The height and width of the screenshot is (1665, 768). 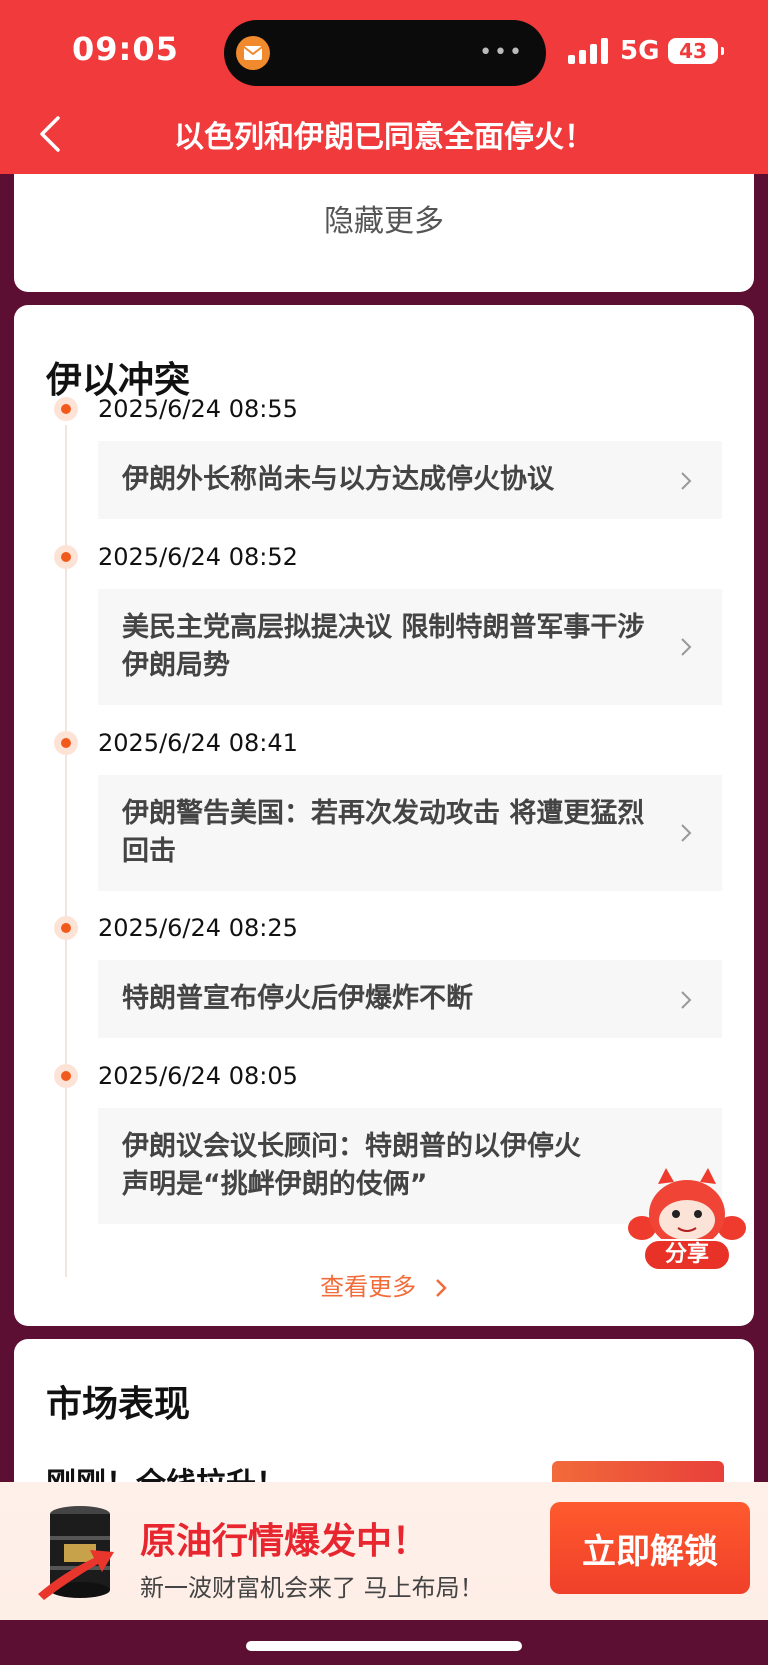 What do you see at coordinates (650, 1548) in the screenshot?
I see `unlock-button: 立即解锁` at bounding box center [650, 1548].